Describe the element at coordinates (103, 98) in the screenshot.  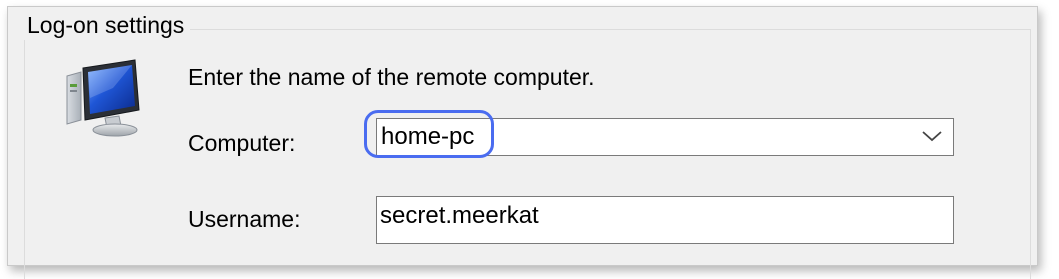
I see `computer-monitor-icon` at that location.